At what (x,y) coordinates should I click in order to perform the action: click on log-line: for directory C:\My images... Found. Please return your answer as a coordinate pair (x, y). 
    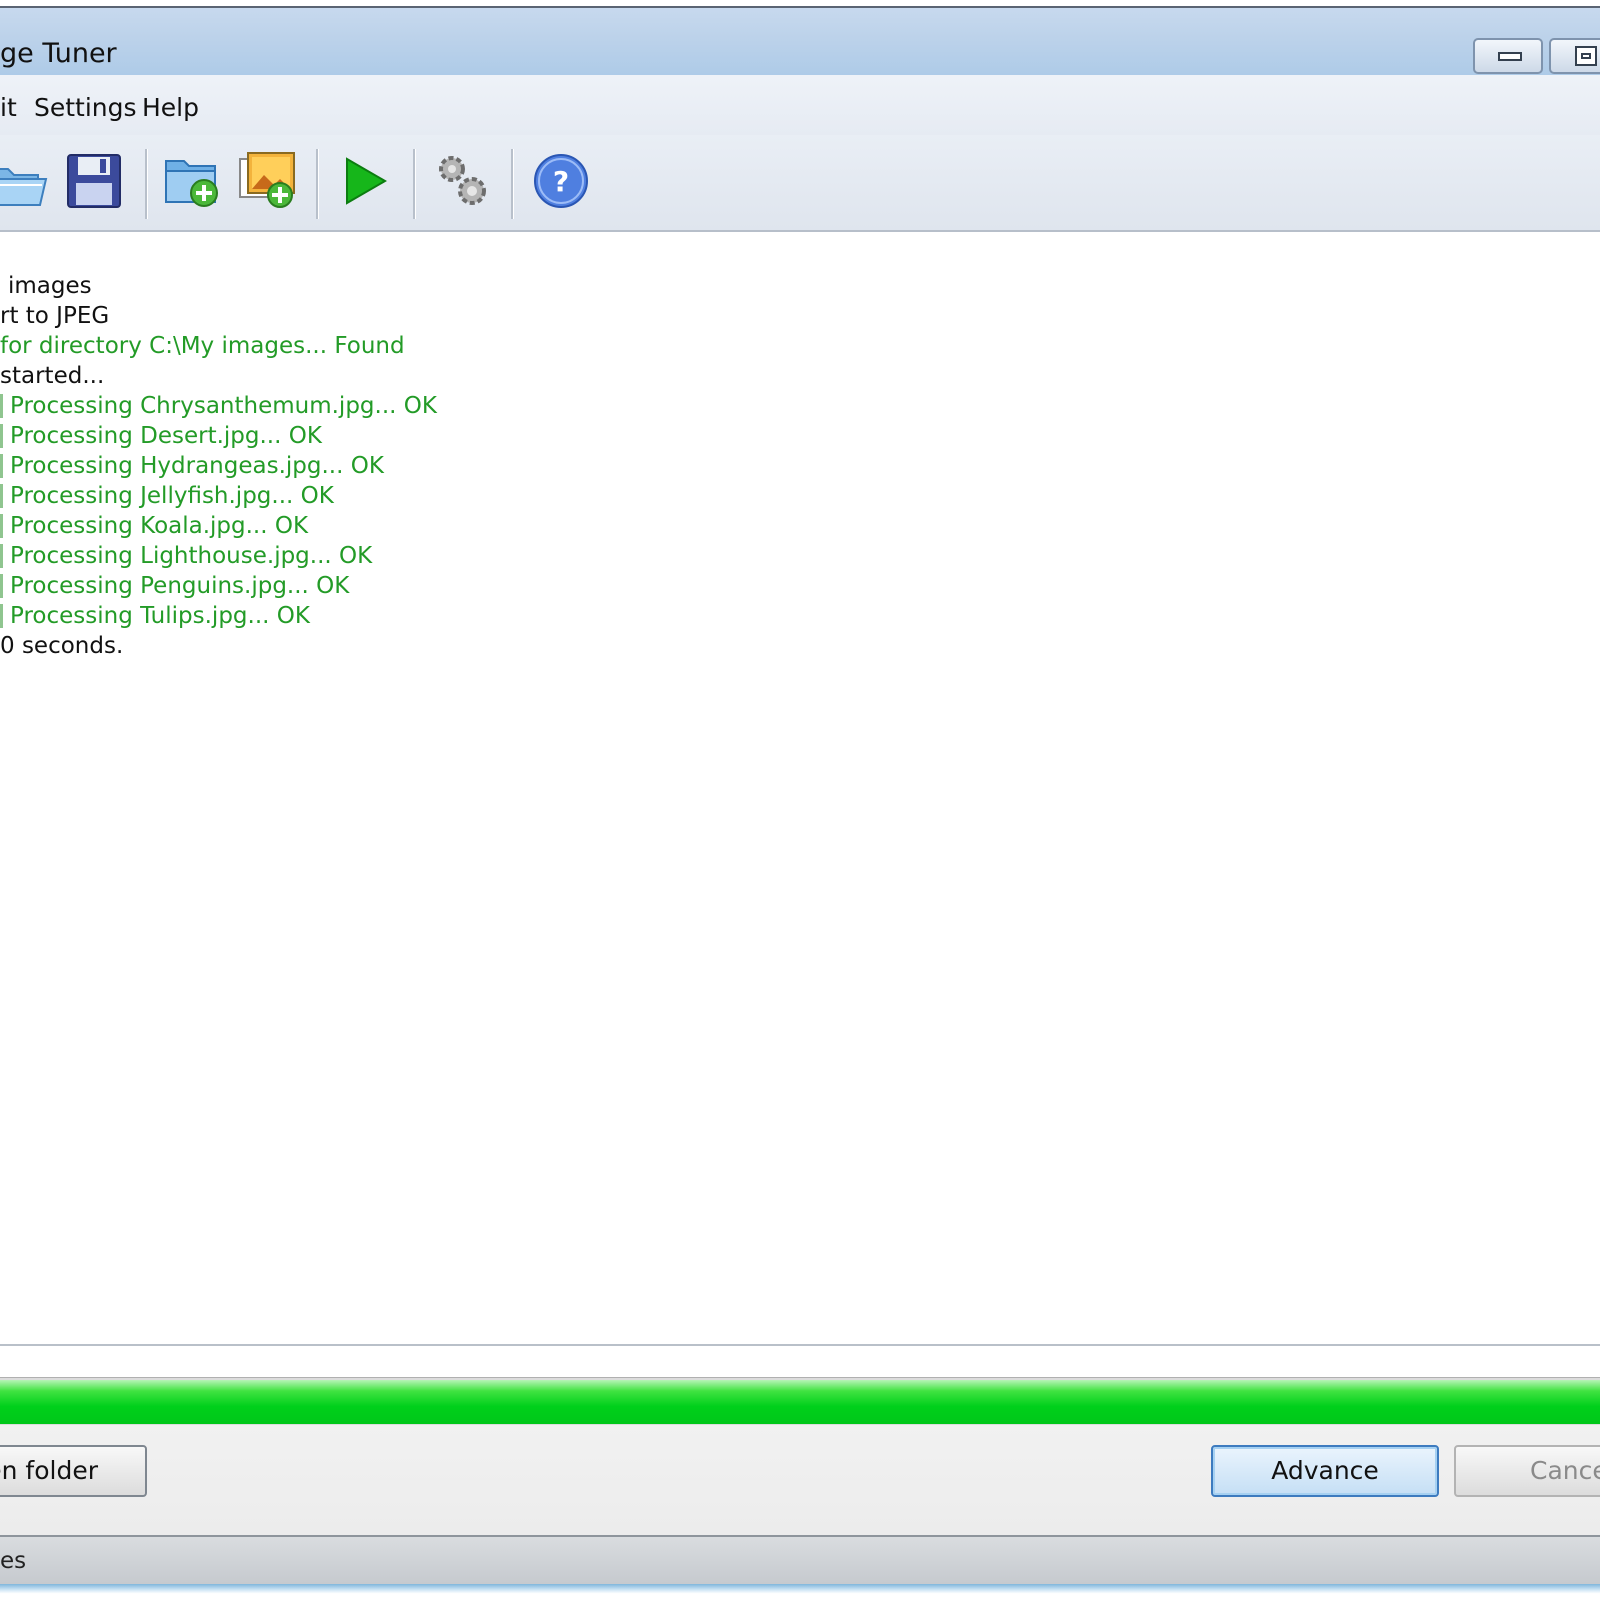
    Looking at the image, I should click on (202, 346).